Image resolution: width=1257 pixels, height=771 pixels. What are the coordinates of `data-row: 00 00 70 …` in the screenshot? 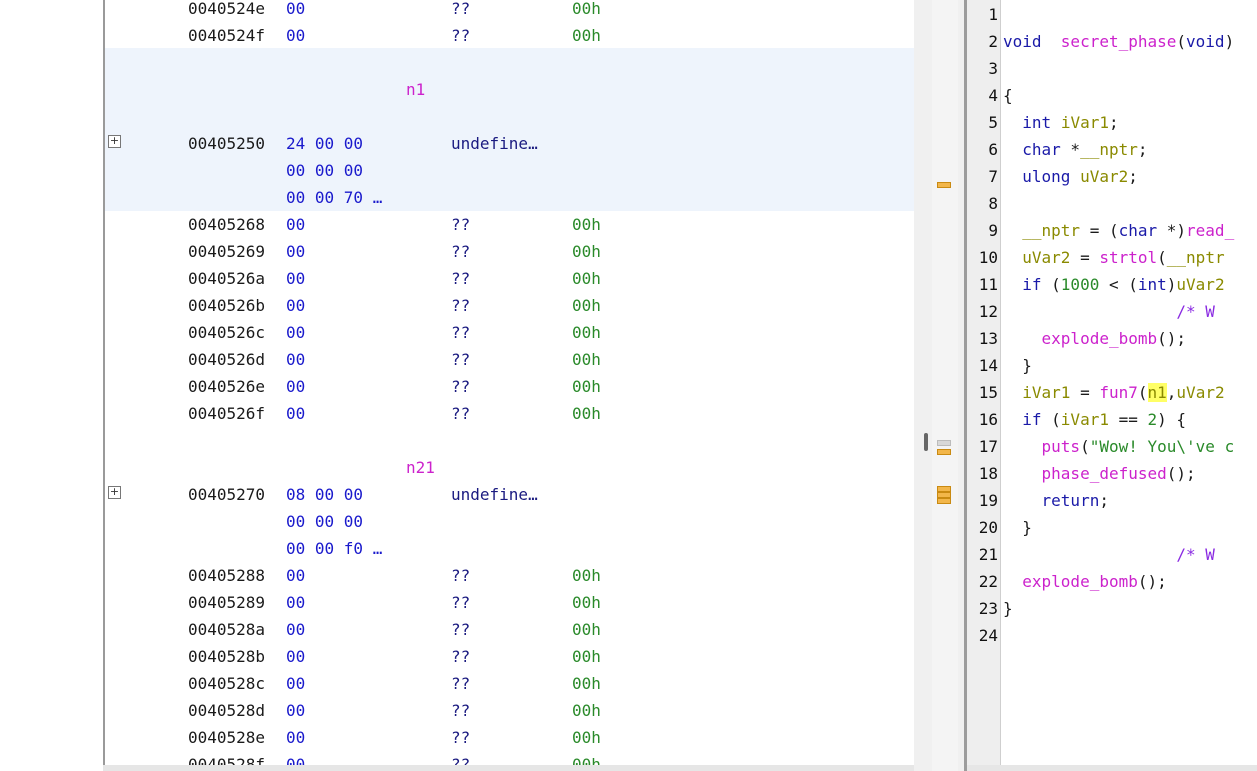 It's located at (509, 197).